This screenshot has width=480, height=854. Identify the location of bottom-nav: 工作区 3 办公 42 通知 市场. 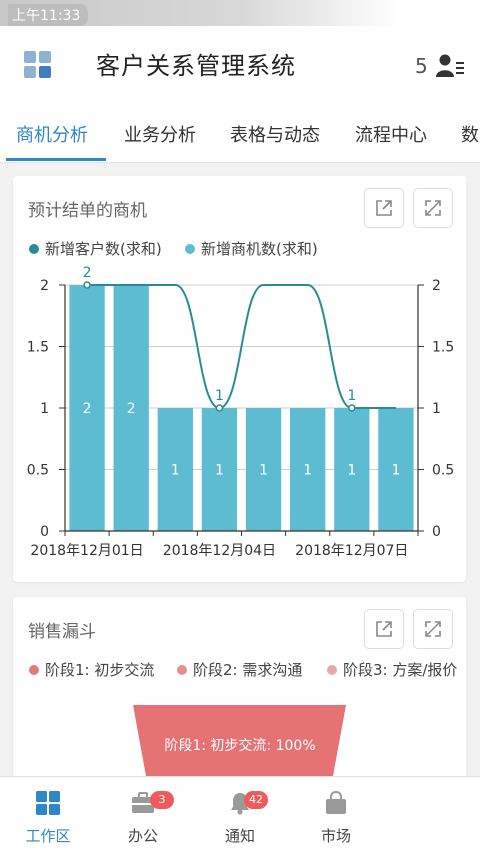
(240, 815).